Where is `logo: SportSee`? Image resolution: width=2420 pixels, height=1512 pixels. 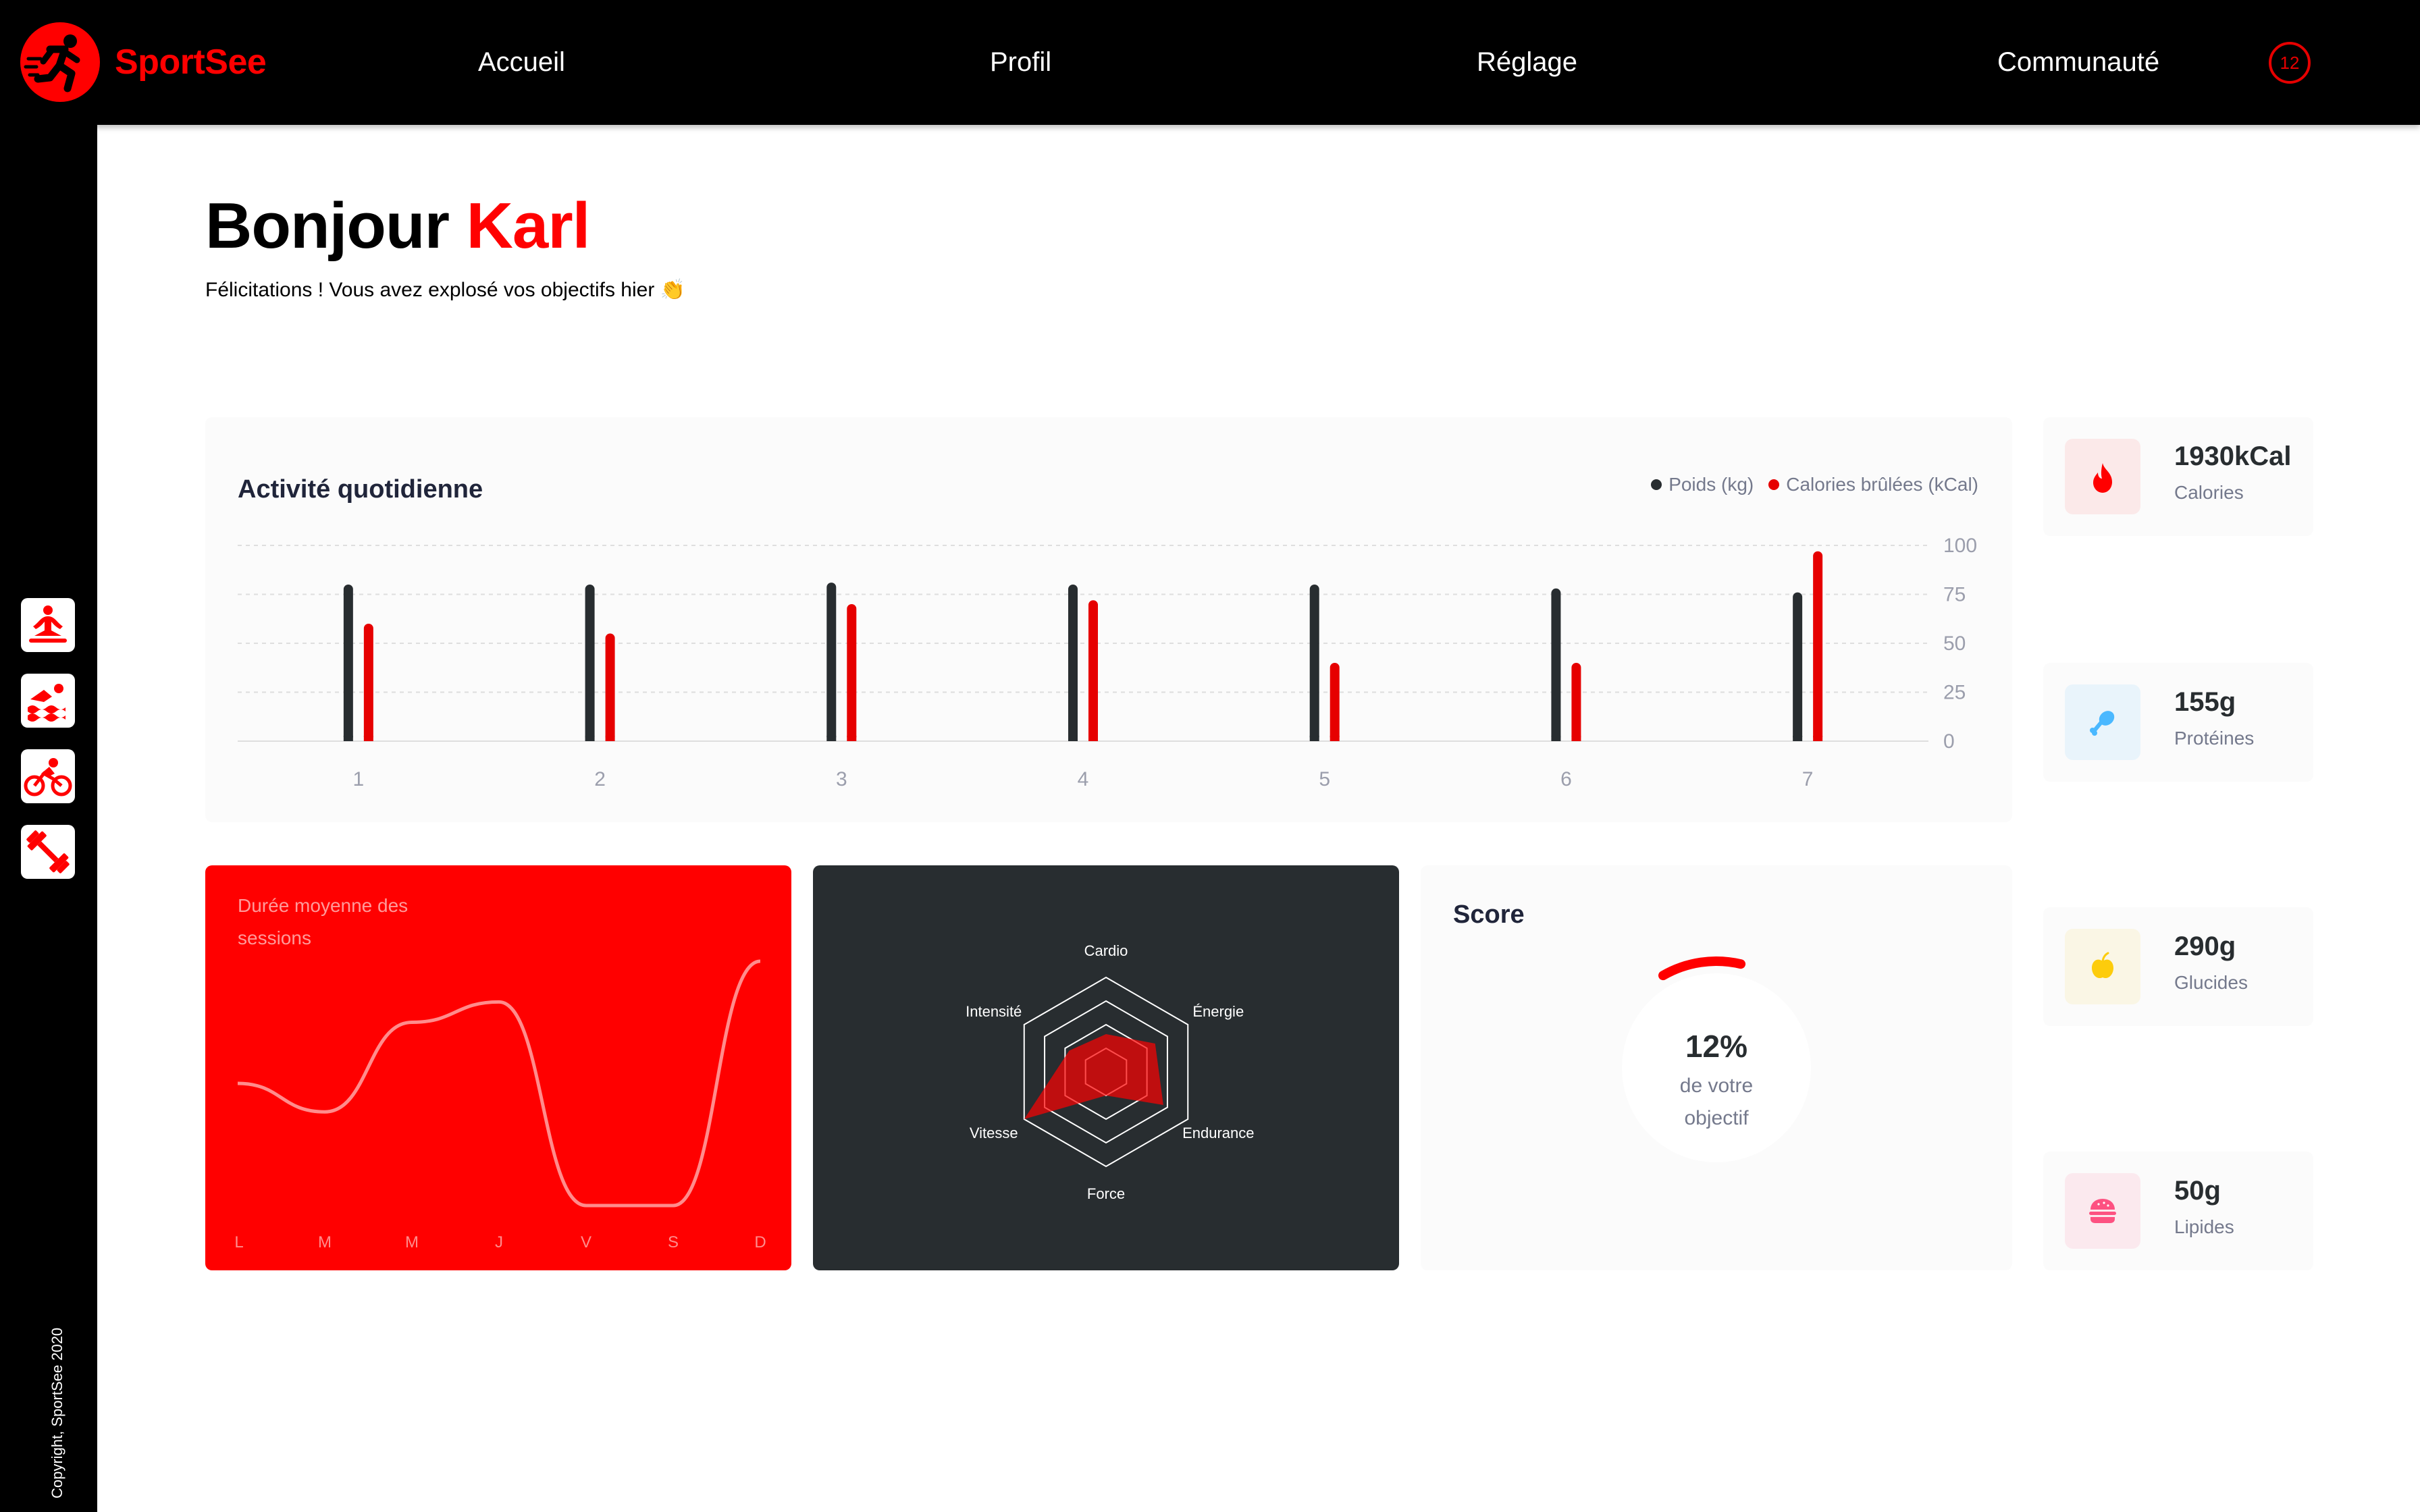
logo: SportSee is located at coordinates (143, 62).